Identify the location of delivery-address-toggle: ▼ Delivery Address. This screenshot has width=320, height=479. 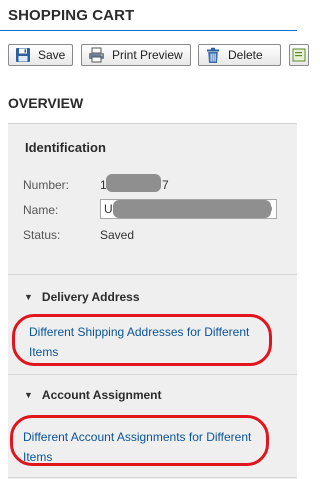
(82, 297).